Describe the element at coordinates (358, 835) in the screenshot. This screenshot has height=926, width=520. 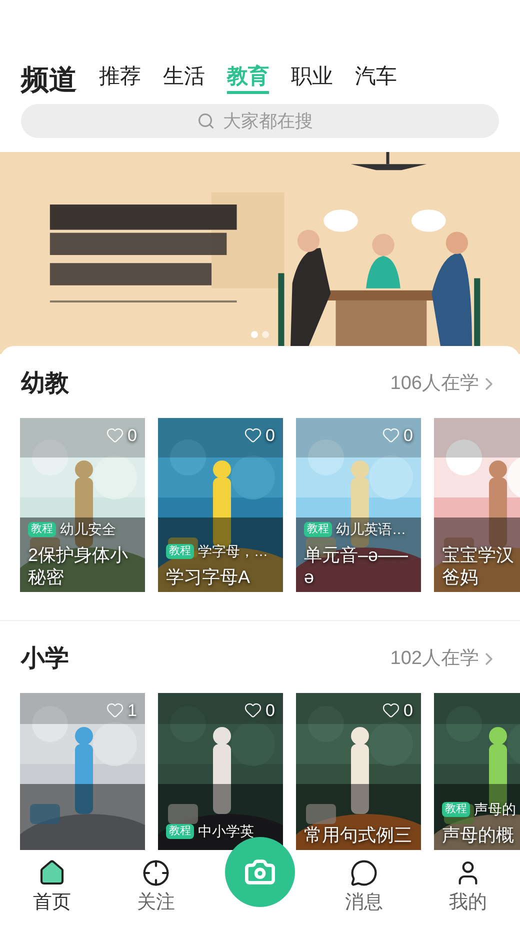
I see `card-title: 常用句式例三` at that location.